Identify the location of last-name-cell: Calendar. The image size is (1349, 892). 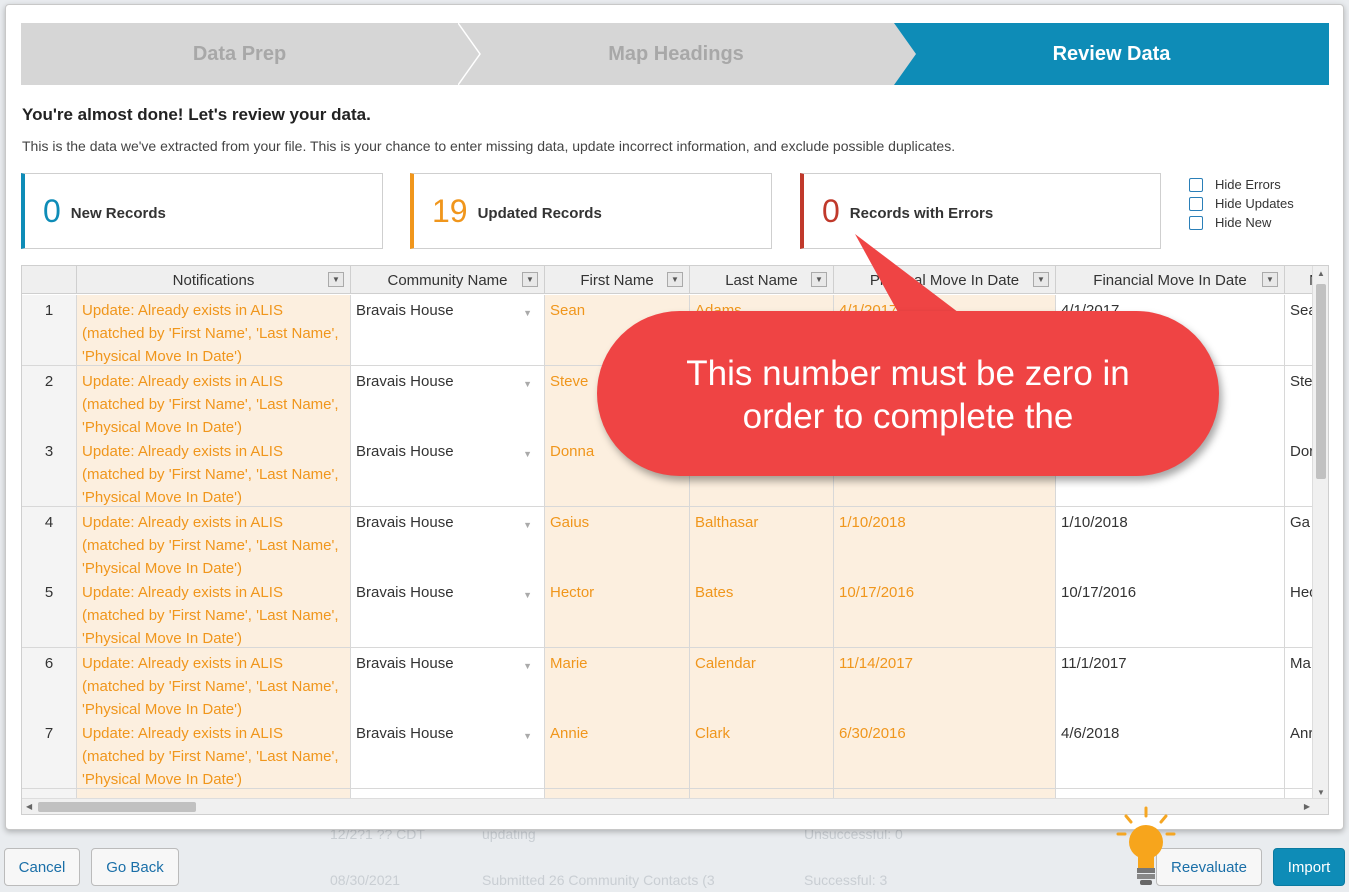
(762, 682).